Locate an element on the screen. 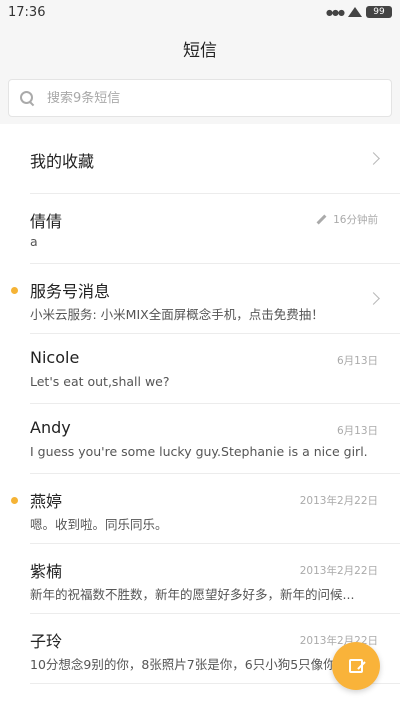  conversation-name: 紫楠 is located at coordinates (46, 571).